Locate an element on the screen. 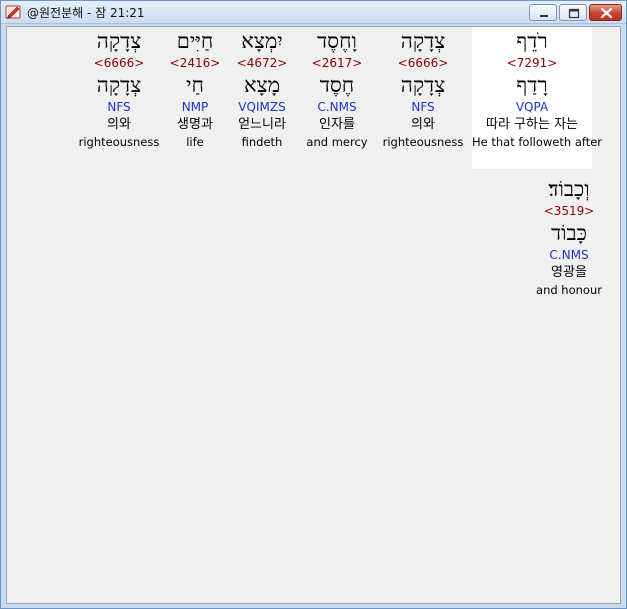 Image resolution: width=627 pixels, height=609 pixels. korean-gloss: 따라 구하는 자는 is located at coordinates (532, 124).